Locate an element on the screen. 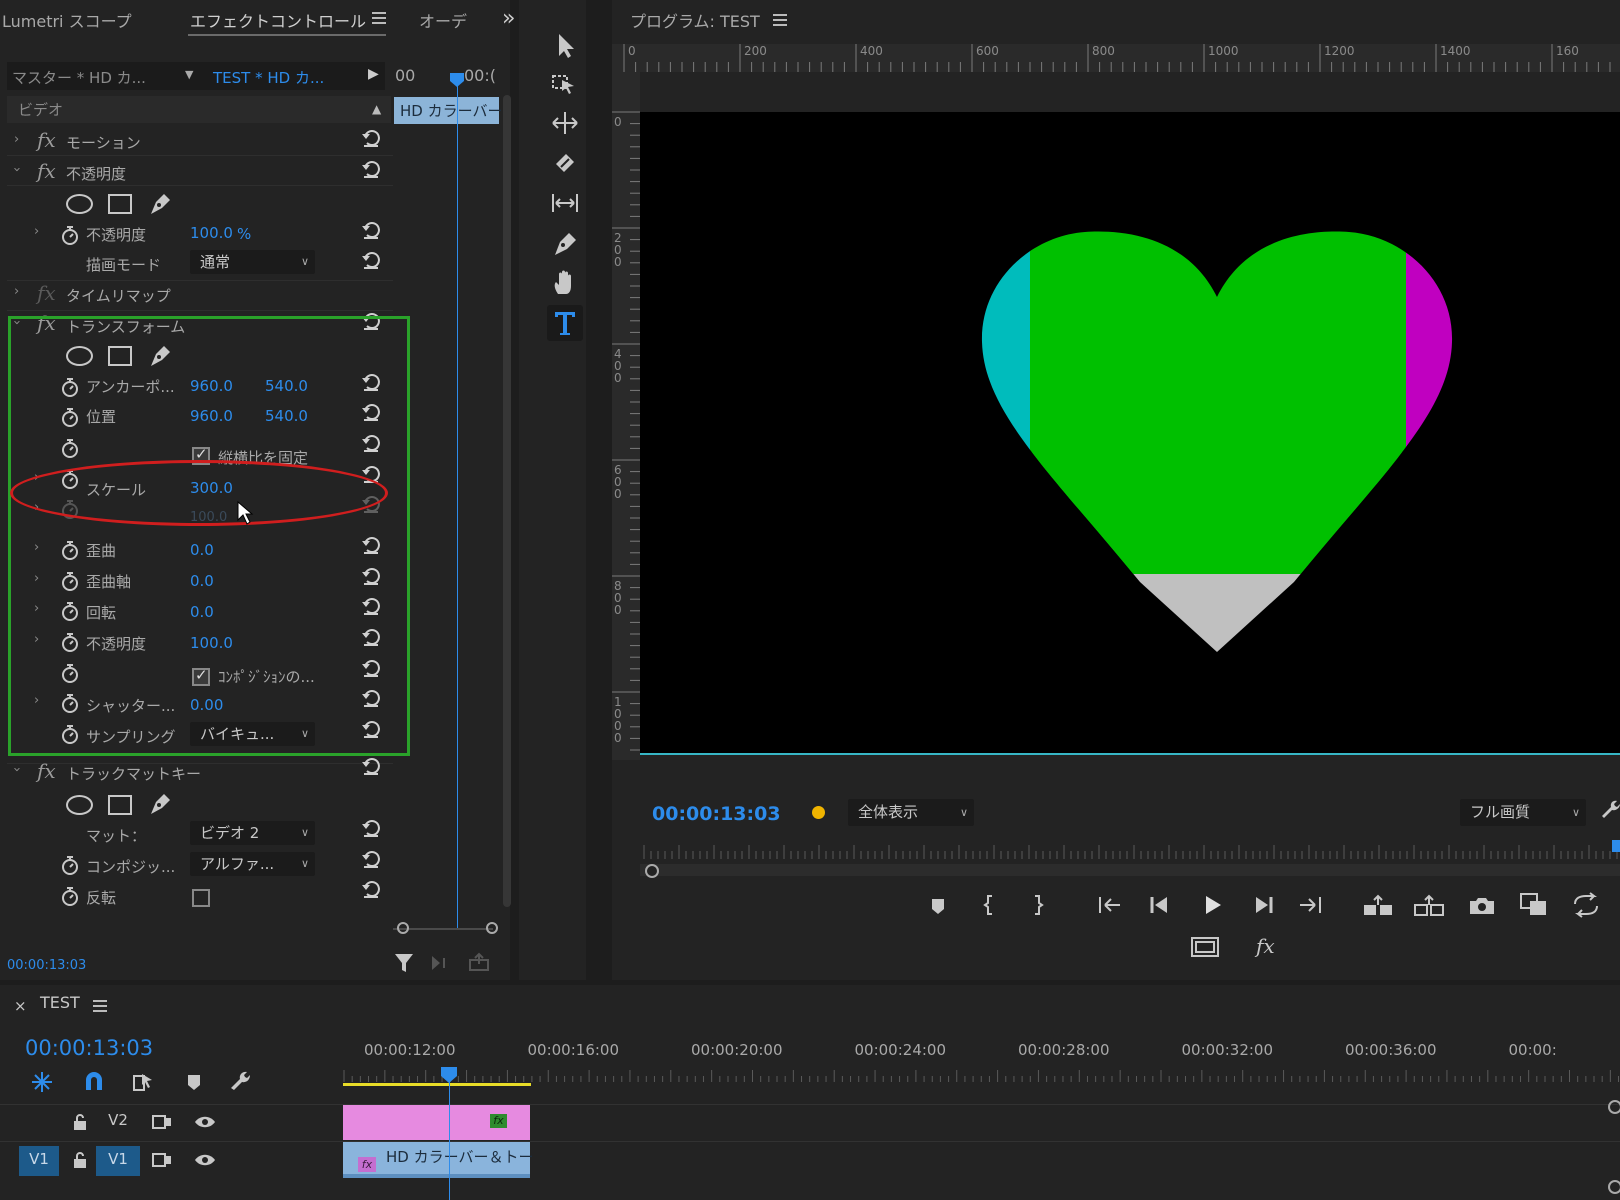 This screenshot has height=1200, width=1620. scrub-playhead-icon is located at coordinates (1616, 846).